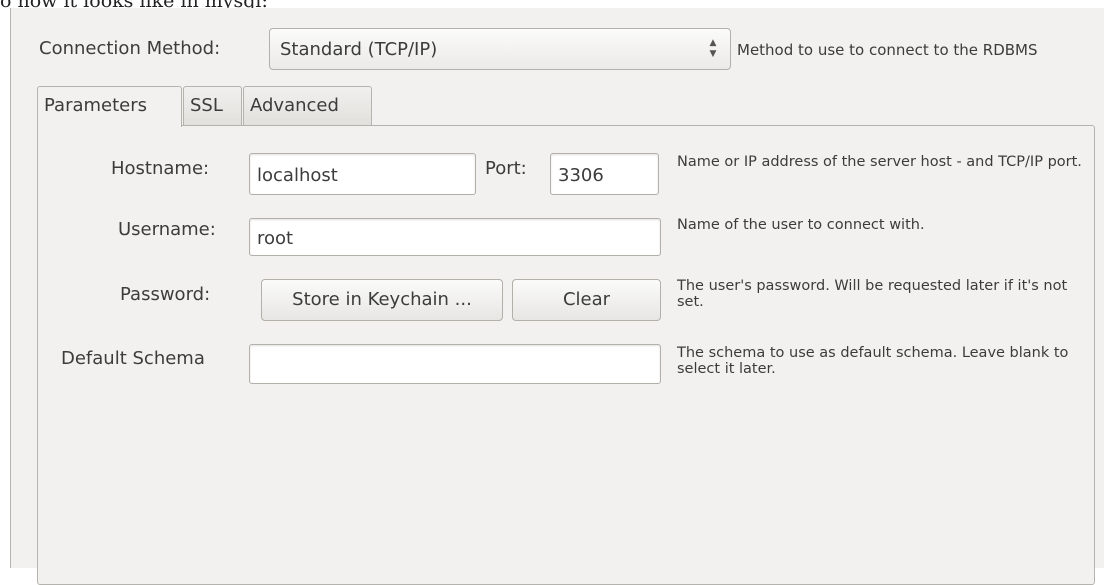 Image resolution: width=1104 pixels, height=585 pixels. Describe the element at coordinates (506, 168) in the screenshot. I see `port-label: Port:` at that location.